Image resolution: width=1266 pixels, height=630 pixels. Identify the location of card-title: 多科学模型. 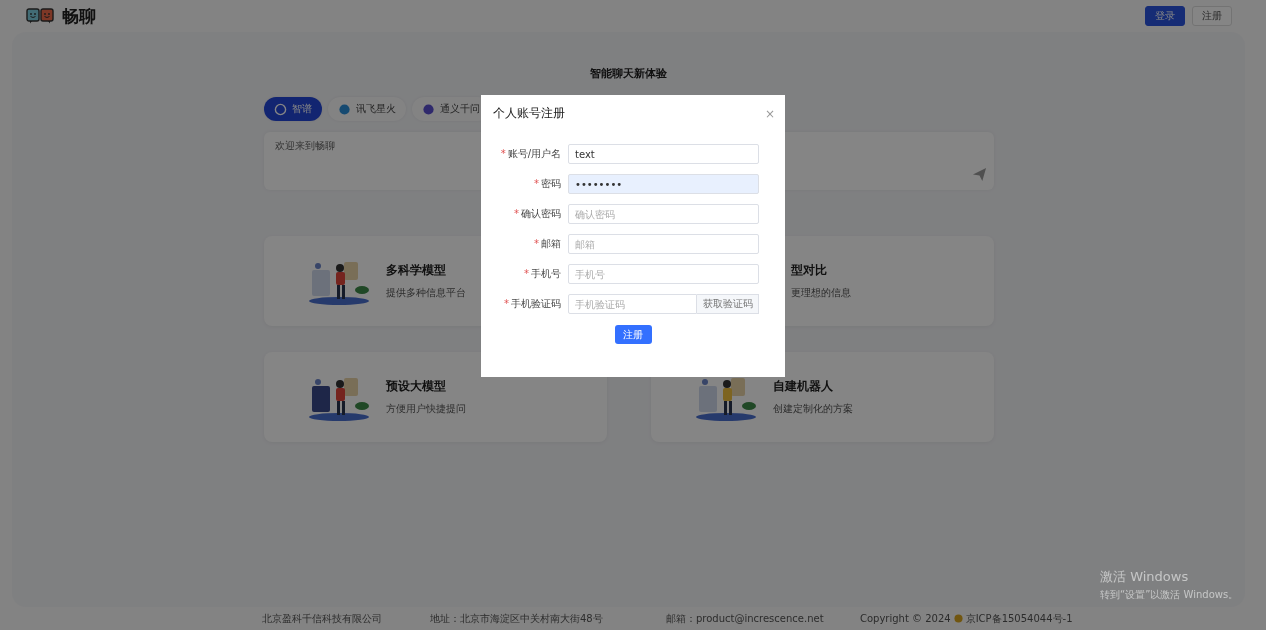
(416, 270).